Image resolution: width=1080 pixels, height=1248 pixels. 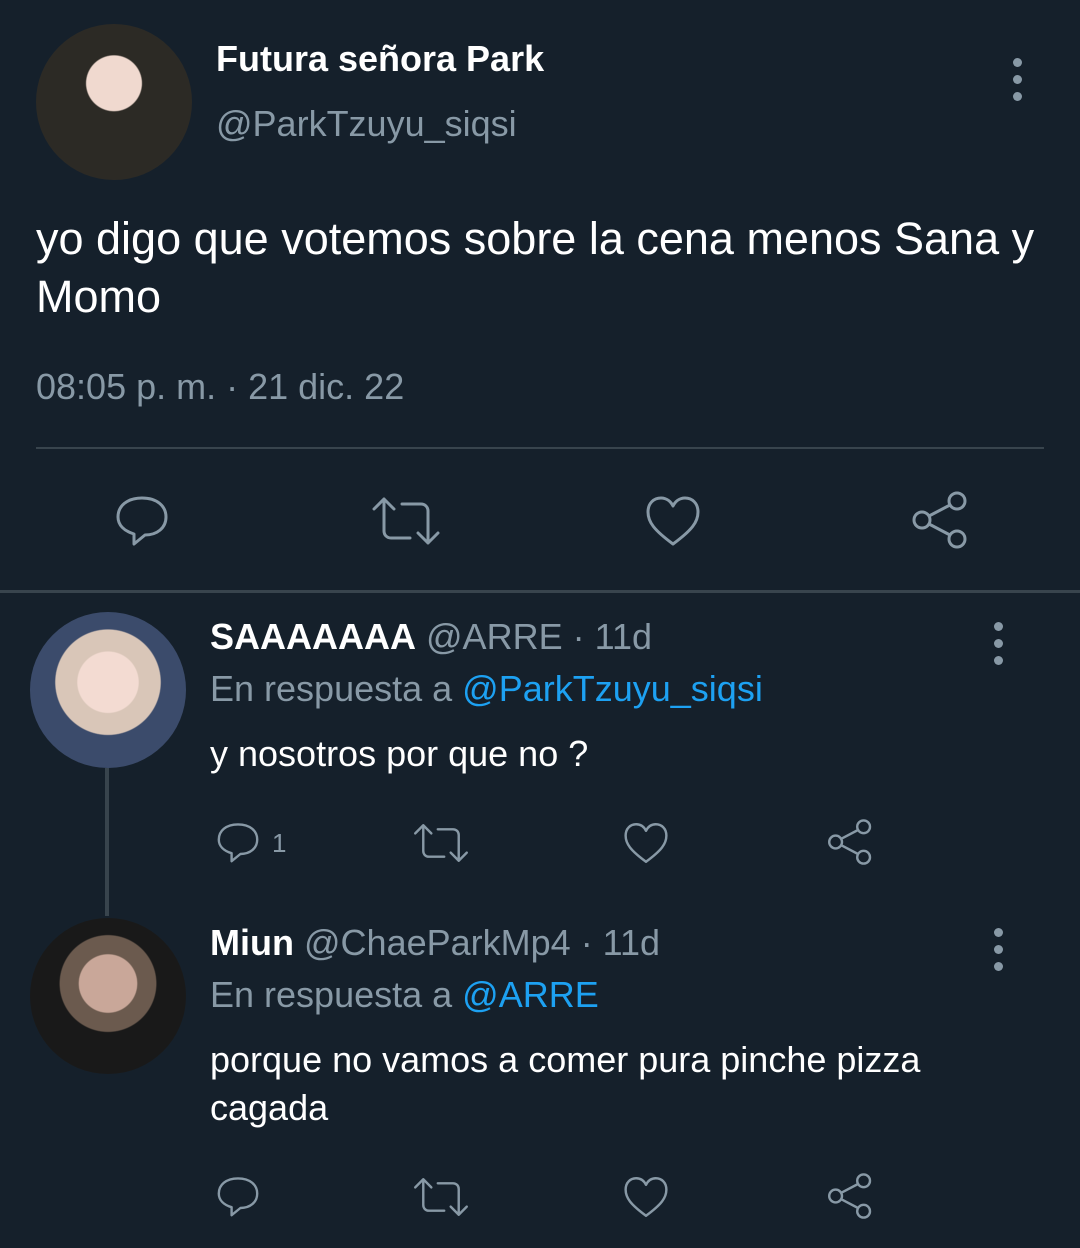 What do you see at coordinates (366, 124) in the screenshot?
I see `main-author-handle: @ParkTzuyu_siqsi` at bounding box center [366, 124].